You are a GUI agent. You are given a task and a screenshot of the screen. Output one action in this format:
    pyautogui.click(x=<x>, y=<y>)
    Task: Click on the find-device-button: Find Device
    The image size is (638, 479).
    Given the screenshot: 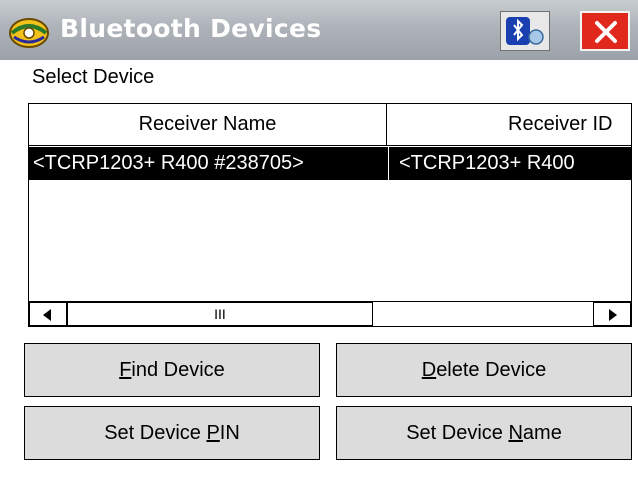 What is the action you would take?
    pyautogui.click(x=172, y=370)
    